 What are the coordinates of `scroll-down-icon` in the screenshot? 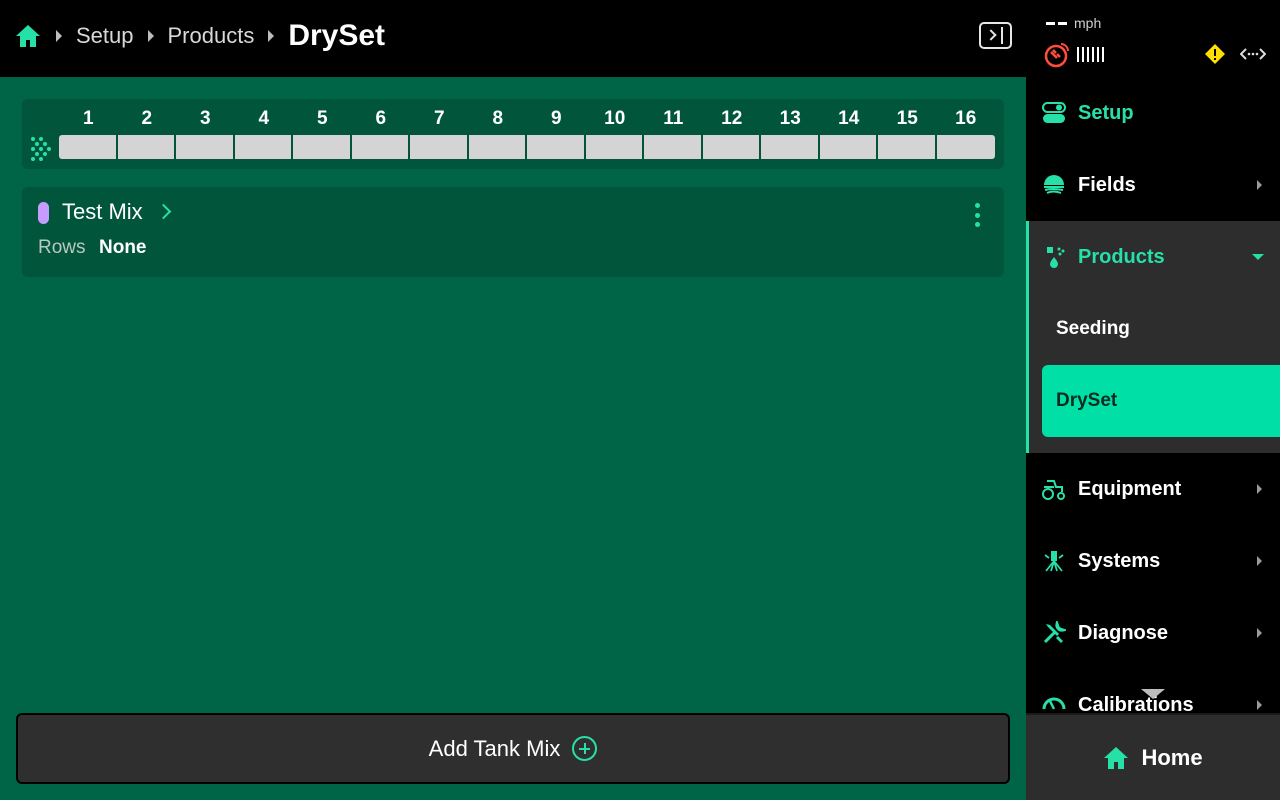 It's located at (1153, 694).